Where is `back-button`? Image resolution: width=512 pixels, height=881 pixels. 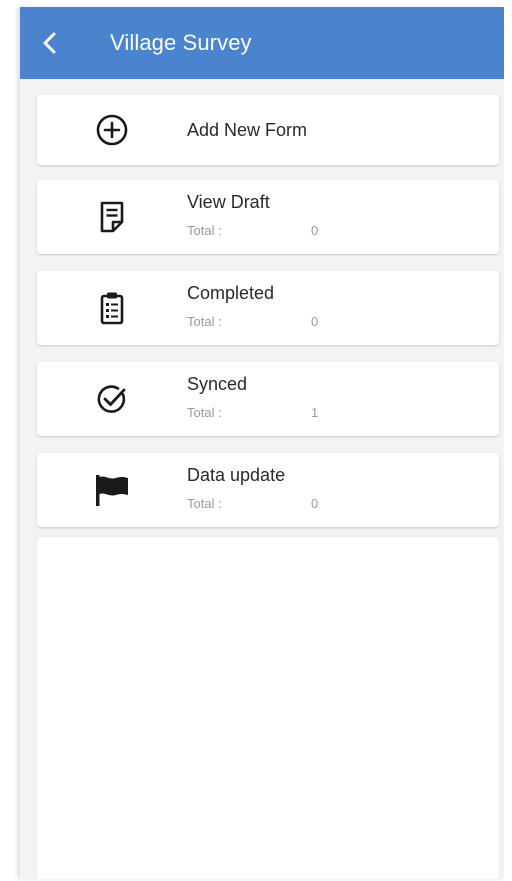
back-button is located at coordinates (50, 43).